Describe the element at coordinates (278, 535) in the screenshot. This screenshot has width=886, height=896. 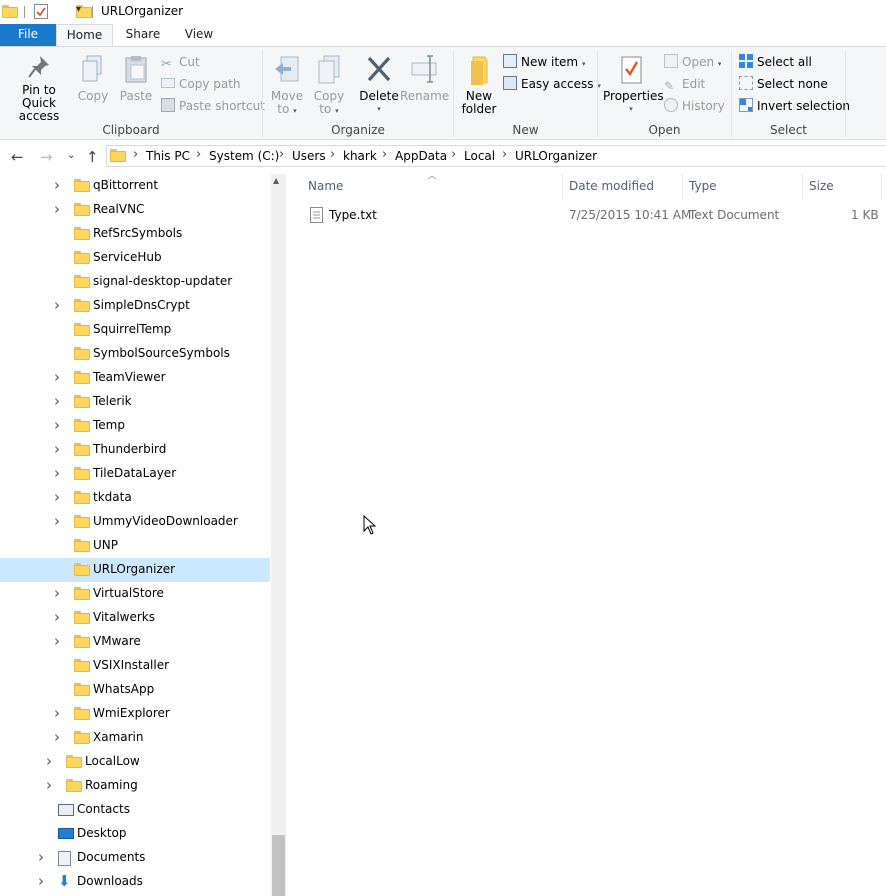
I see `navigation-scrollbar` at that location.